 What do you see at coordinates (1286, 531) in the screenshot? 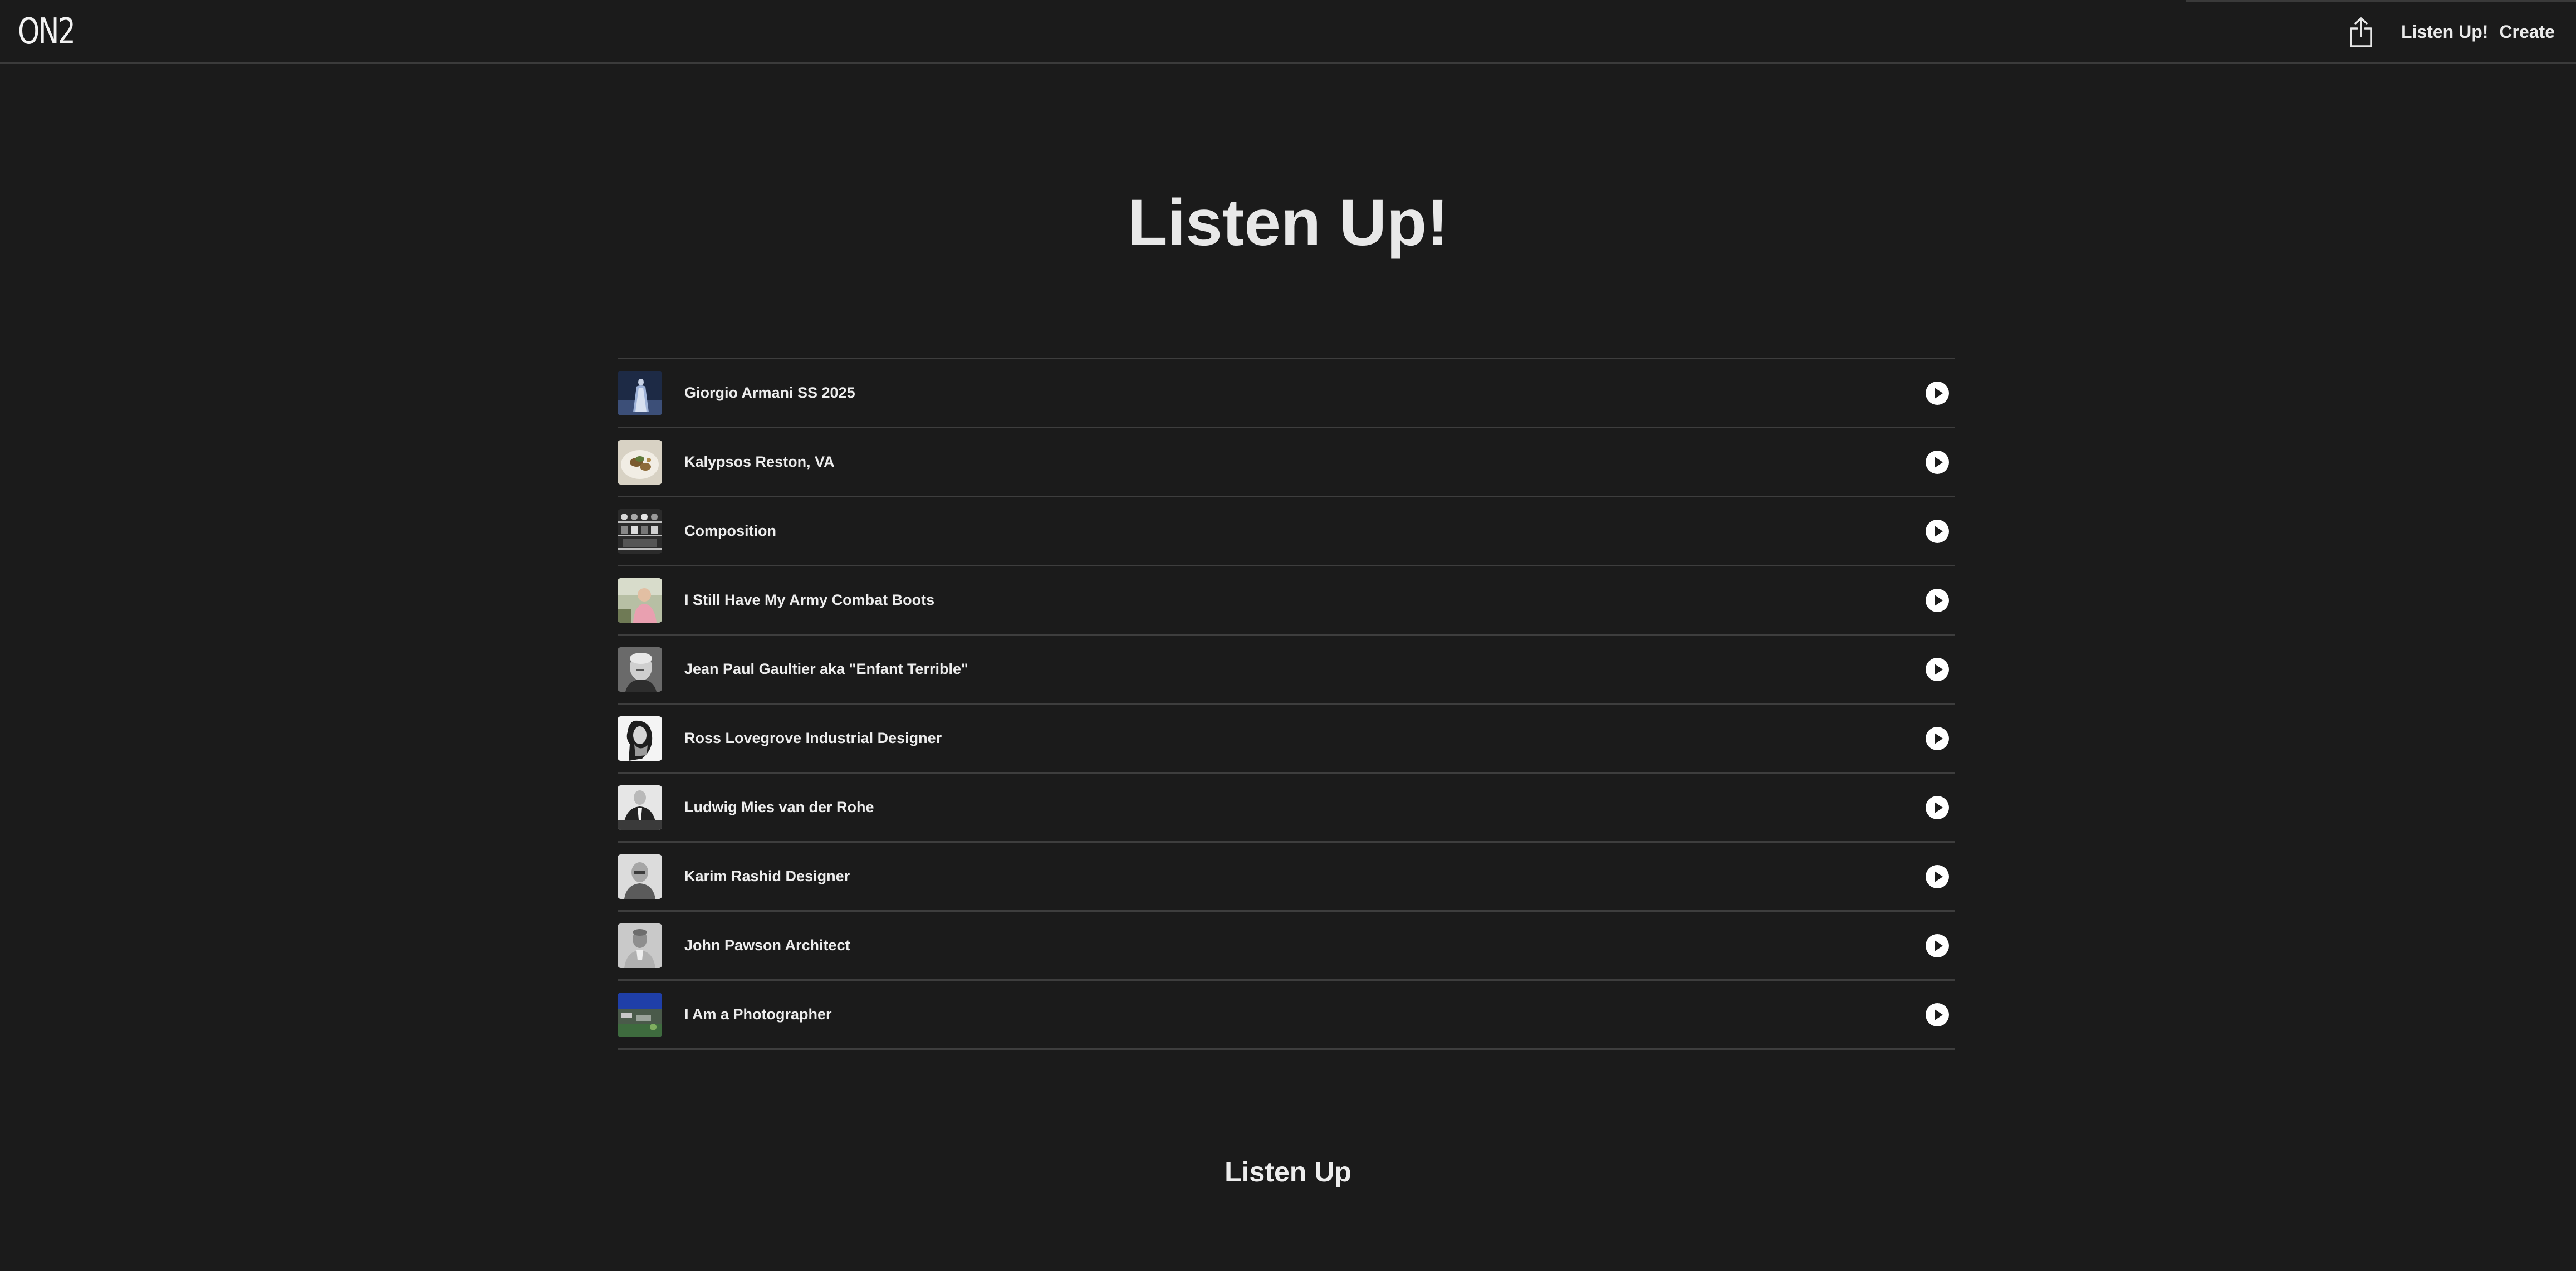
I see `track-row: Composition` at bounding box center [1286, 531].